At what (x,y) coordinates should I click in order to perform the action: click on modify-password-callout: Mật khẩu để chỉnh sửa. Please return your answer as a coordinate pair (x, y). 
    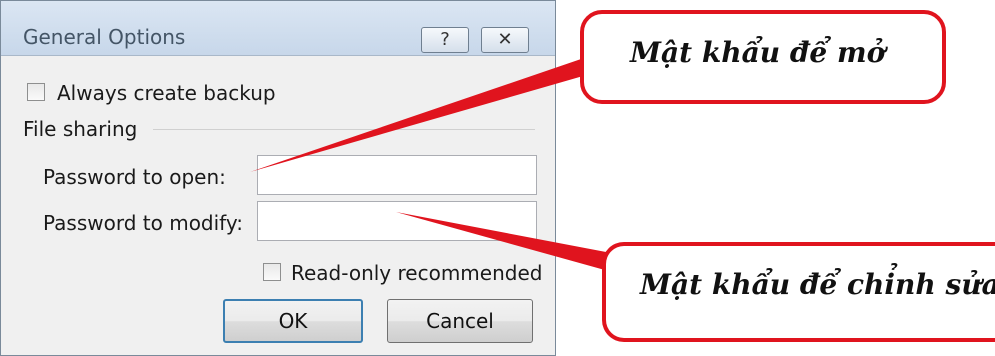
    Looking at the image, I should click on (798, 292).